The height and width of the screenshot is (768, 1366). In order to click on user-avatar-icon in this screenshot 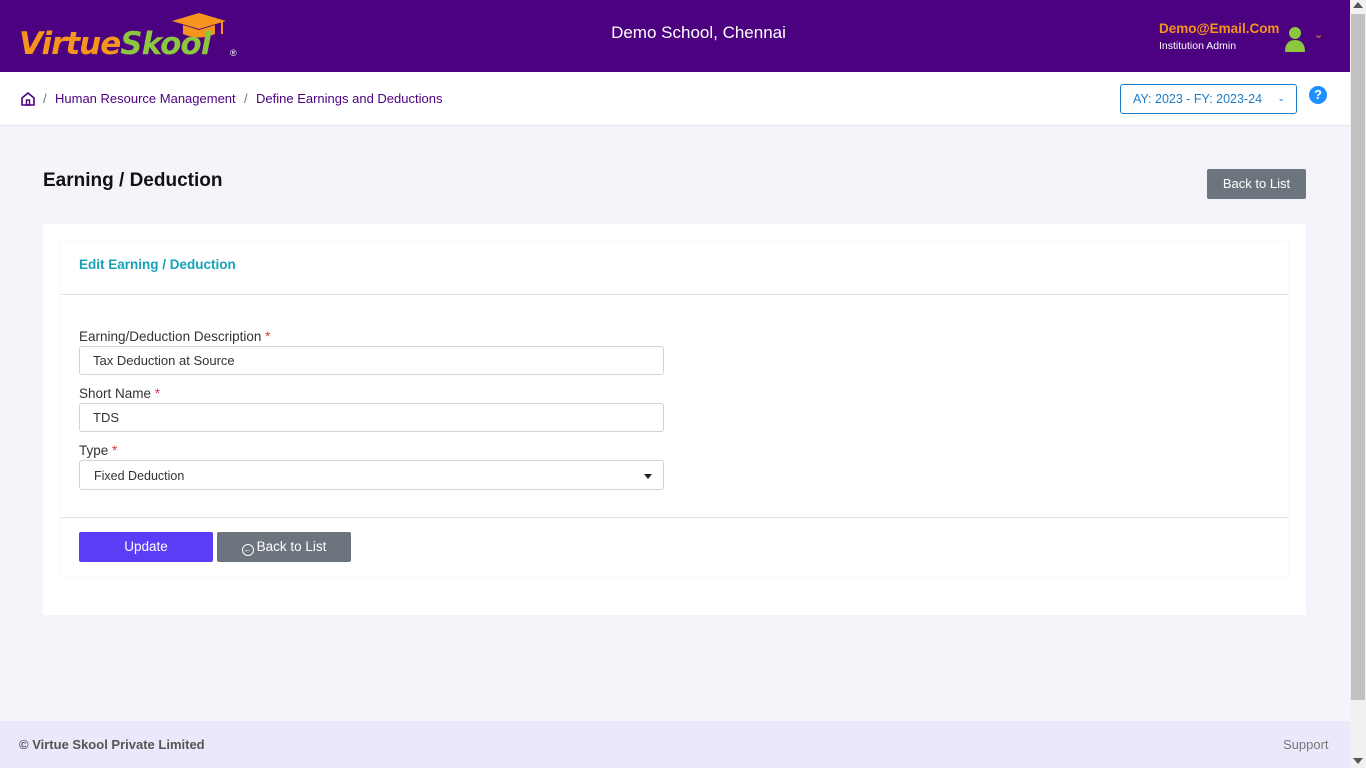, I will do `click(1295, 39)`.